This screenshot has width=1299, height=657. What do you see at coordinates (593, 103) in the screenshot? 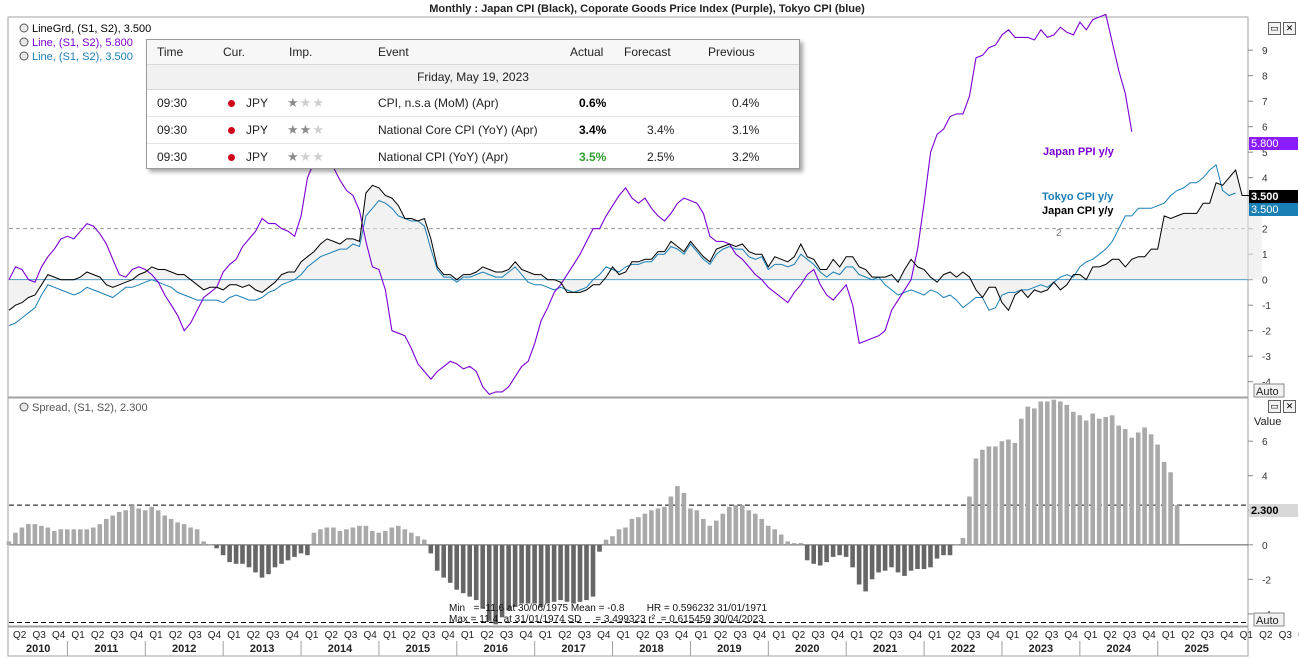
I see `row-actual: 0.6%` at bounding box center [593, 103].